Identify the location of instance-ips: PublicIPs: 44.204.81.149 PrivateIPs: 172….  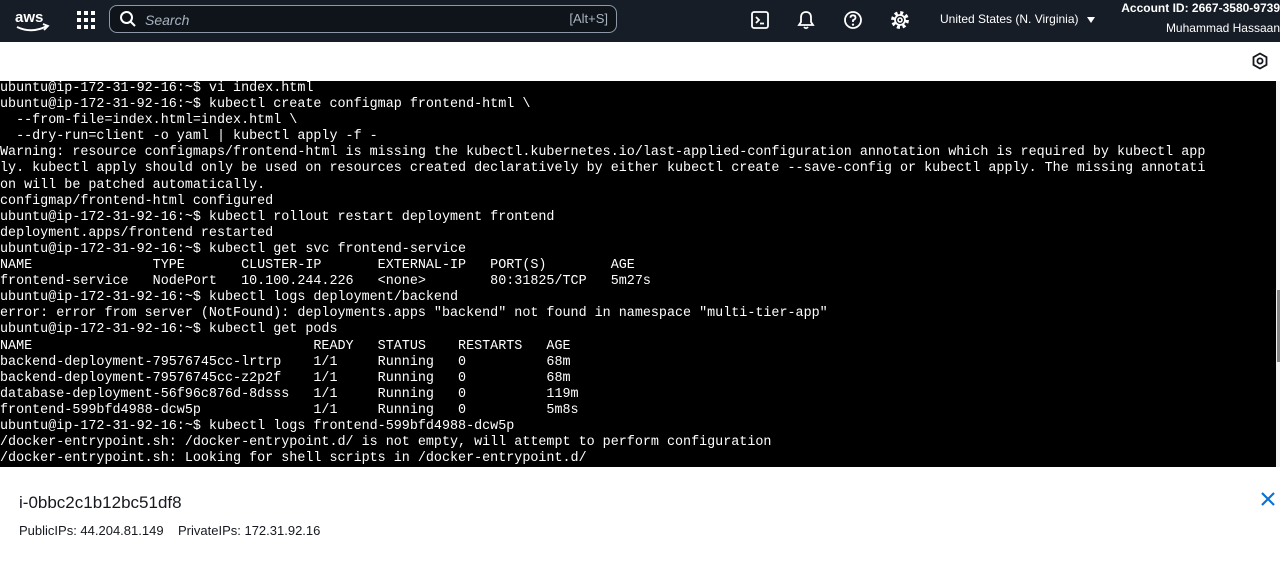
(170, 530).